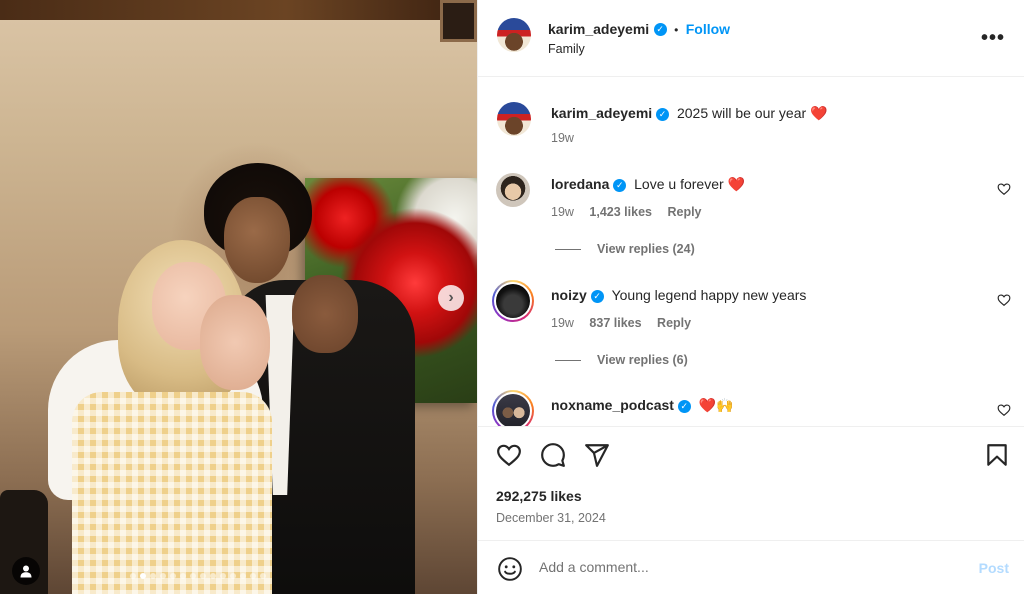 The height and width of the screenshot is (594, 1024). I want to click on comment-text: Young legend happy new years, so click(709, 295).